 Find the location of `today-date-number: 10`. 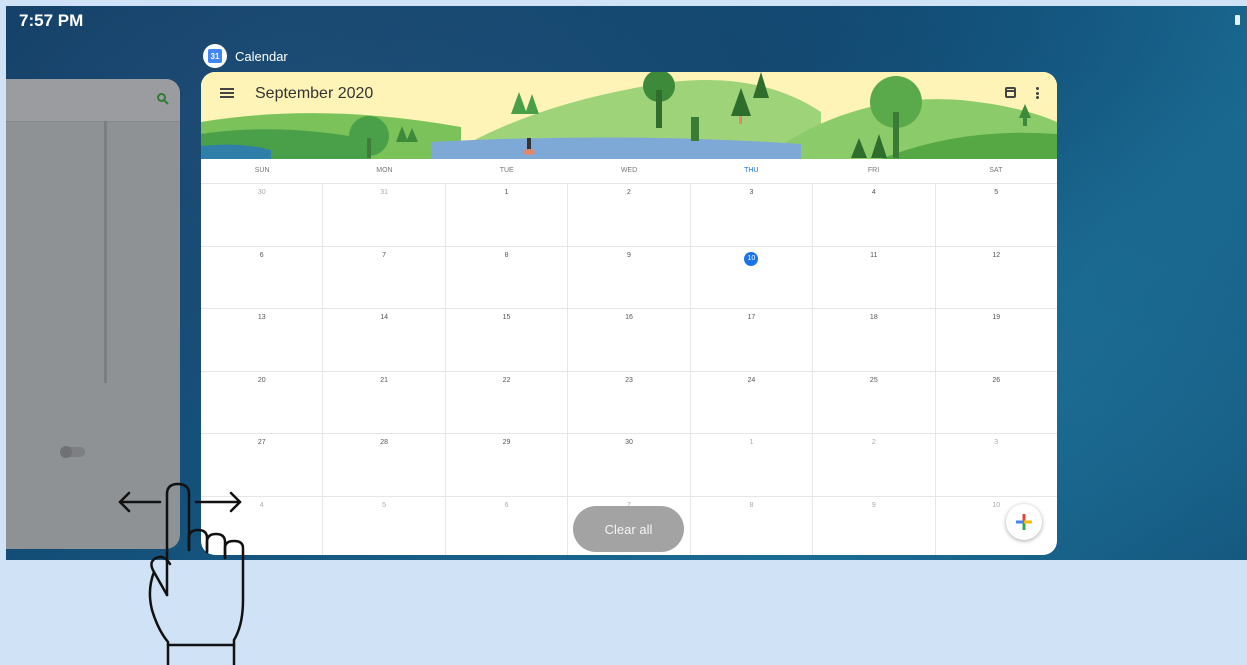

today-date-number: 10 is located at coordinates (751, 258).